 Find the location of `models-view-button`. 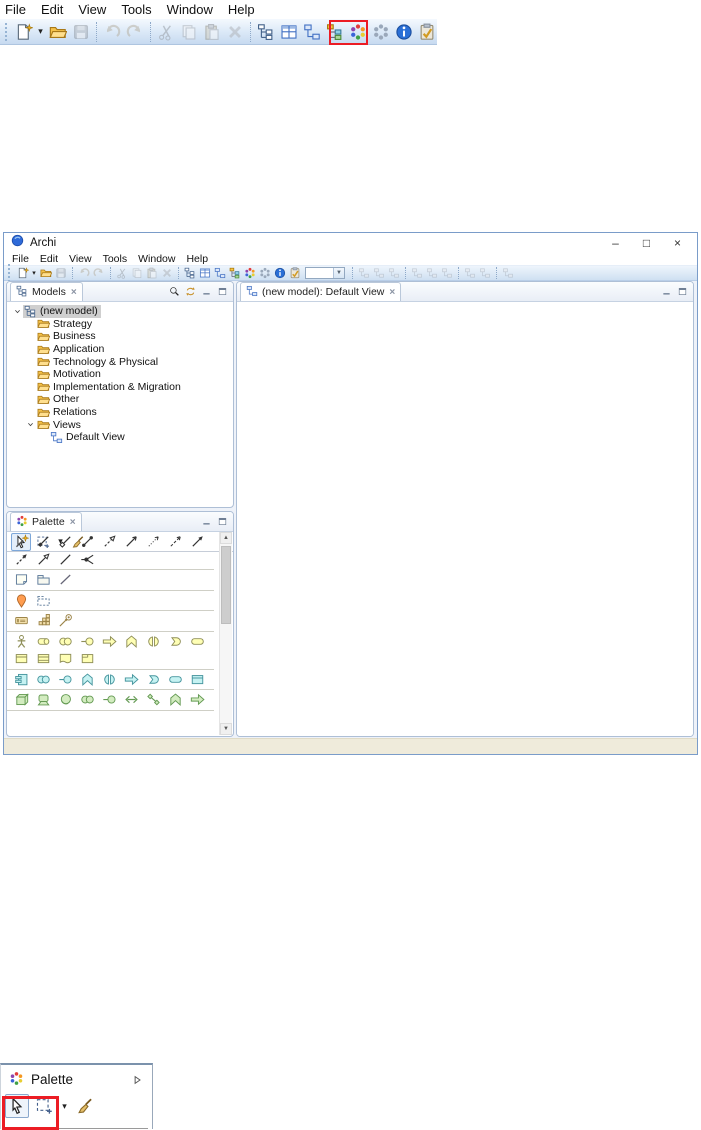

models-view-button is located at coordinates (265, 32).